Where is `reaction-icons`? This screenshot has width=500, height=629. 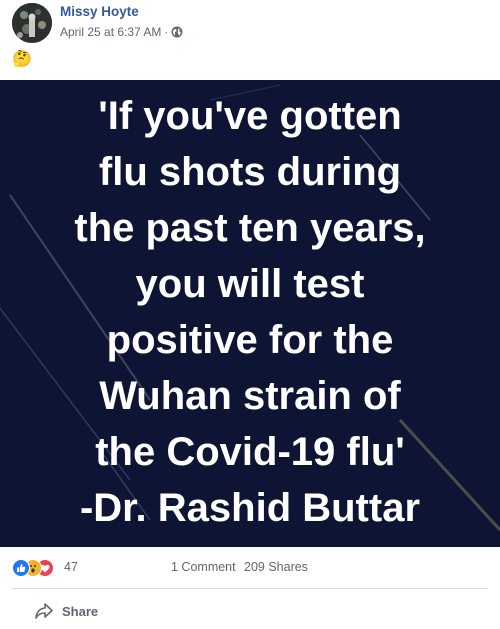 reaction-icons is located at coordinates (38, 568).